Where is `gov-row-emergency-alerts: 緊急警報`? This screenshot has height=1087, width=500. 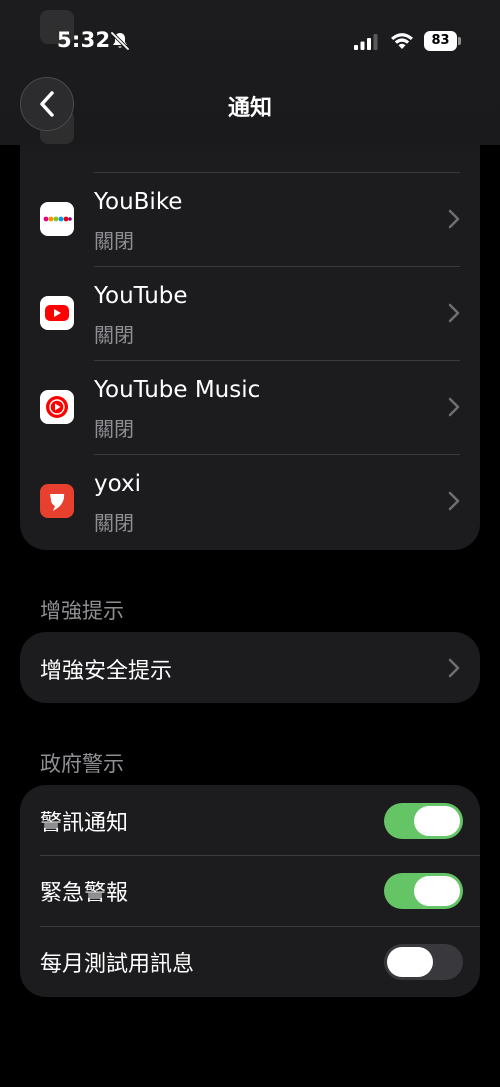
gov-row-emergency-alerts: 緊急警報 is located at coordinates (250, 890).